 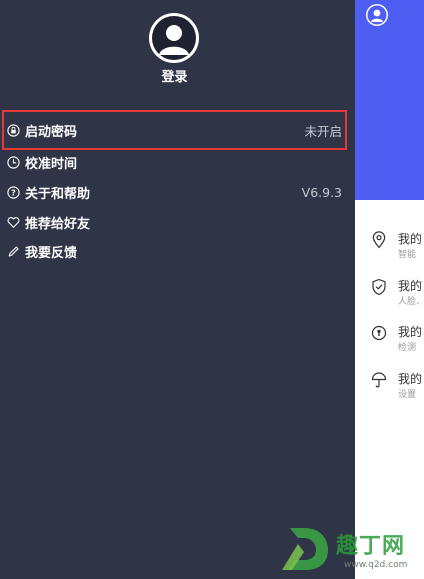 What do you see at coordinates (13, 162) in the screenshot?
I see `clock-icon` at bounding box center [13, 162].